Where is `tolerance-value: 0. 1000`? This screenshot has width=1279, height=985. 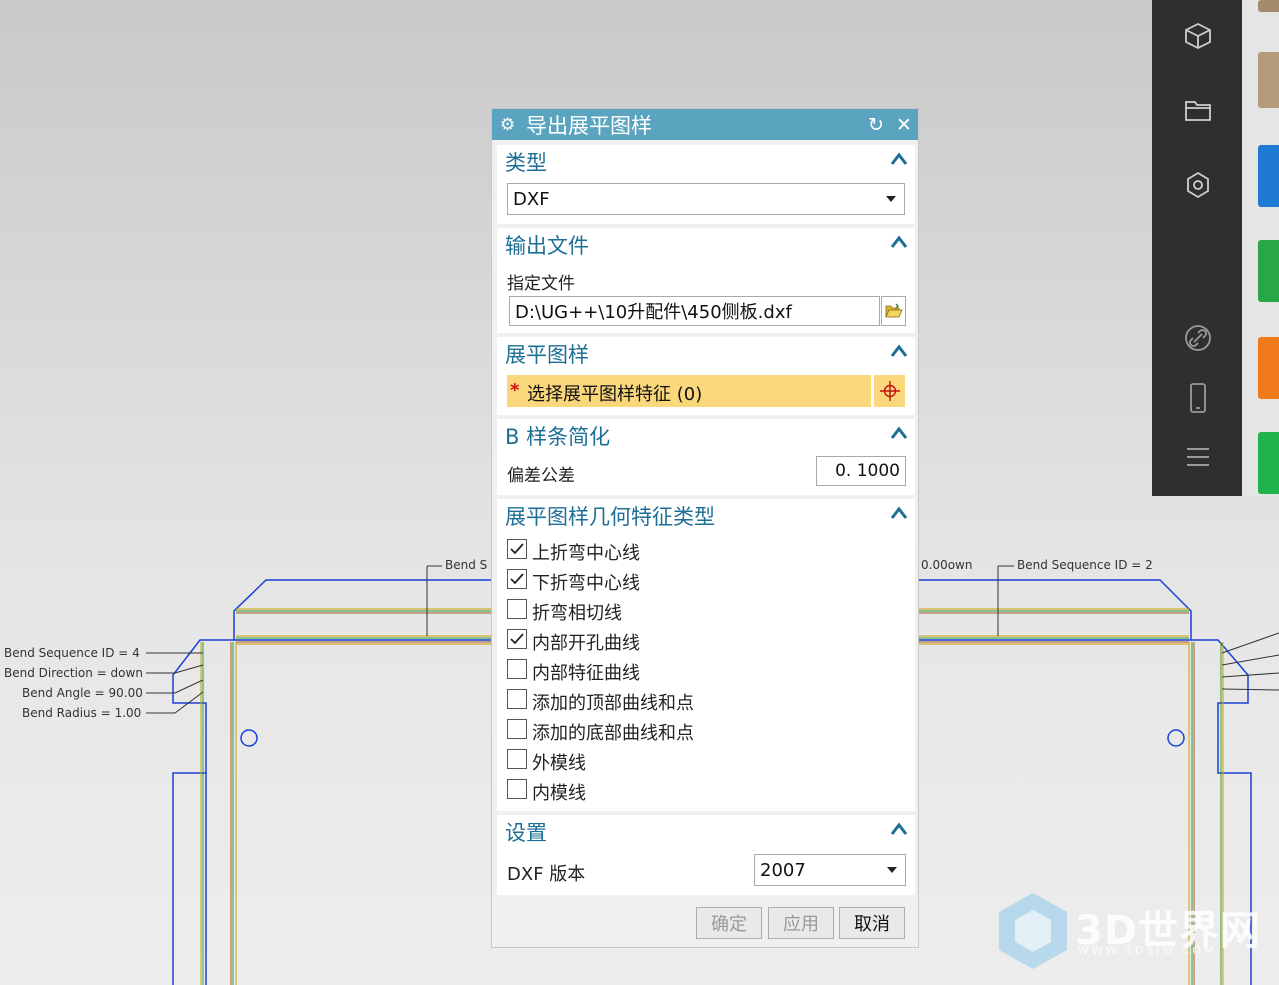 tolerance-value: 0. 1000 is located at coordinates (867, 471).